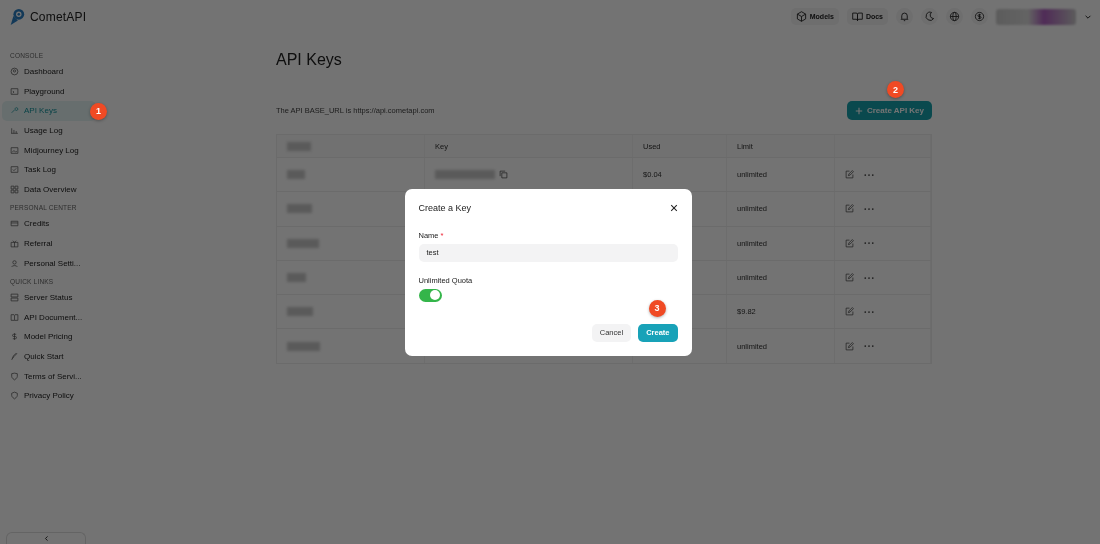 This screenshot has height=544, width=1100. I want to click on close-icon, so click(673, 207).